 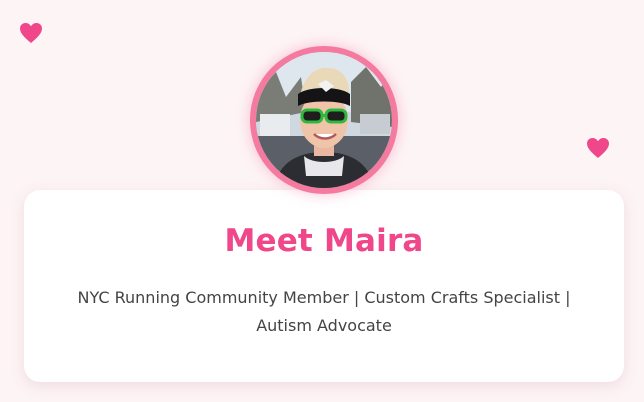 I want to click on avatar-frame, so click(x=324, y=120).